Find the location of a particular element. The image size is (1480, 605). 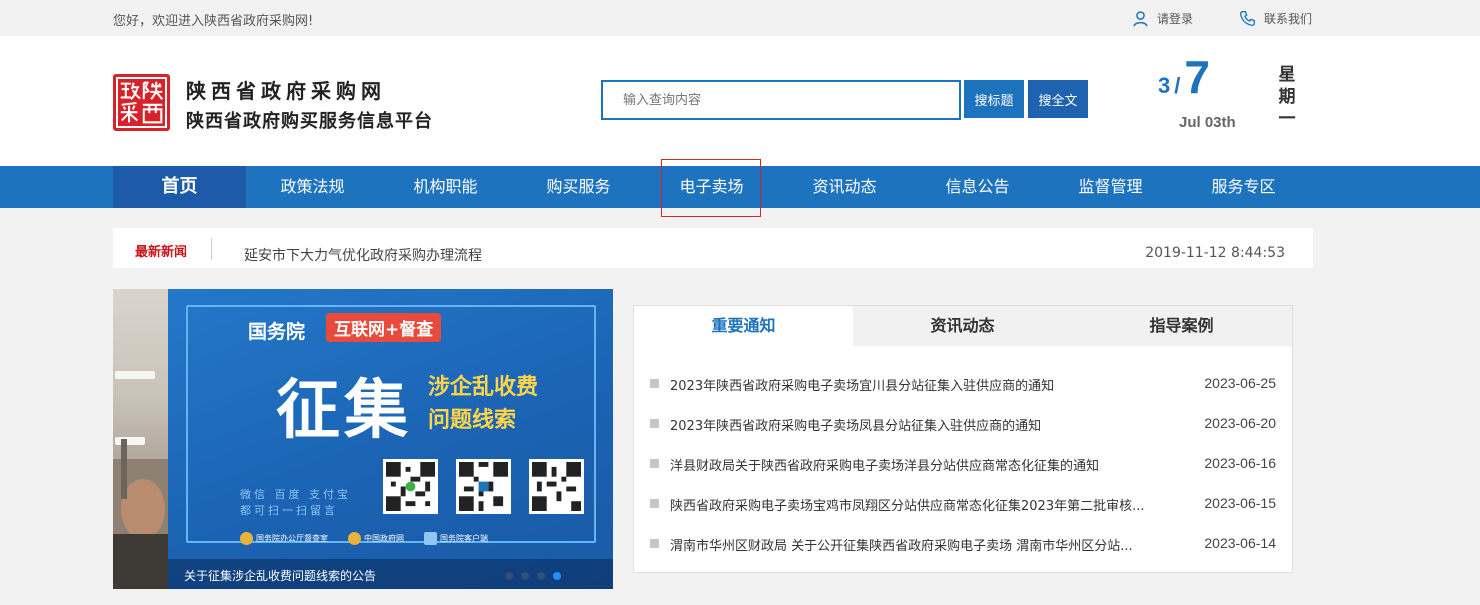

tab-guidance-cases: 指导案例 is located at coordinates (1181, 326).